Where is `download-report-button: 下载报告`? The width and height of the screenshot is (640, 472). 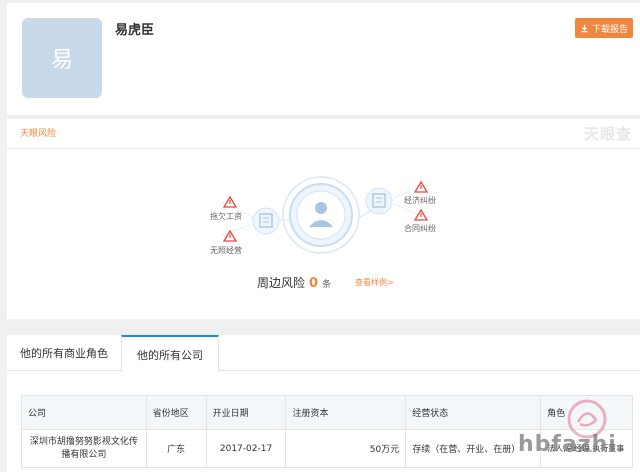 download-report-button: 下载报告 is located at coordinates (604, 28).